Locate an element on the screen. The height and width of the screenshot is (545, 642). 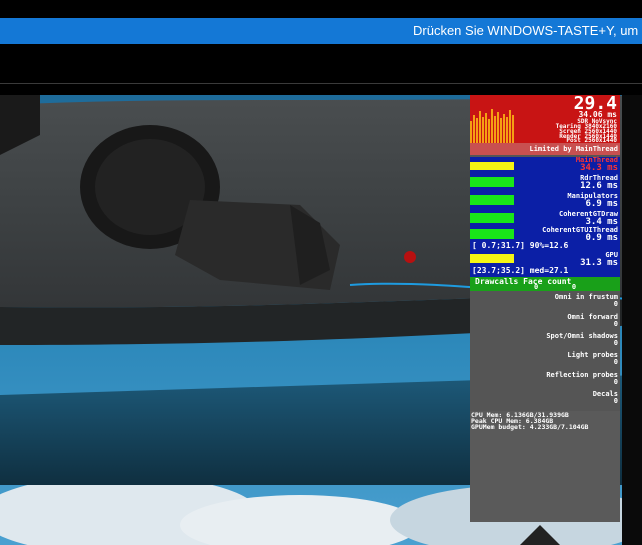
drawcalls-values: 0 0 is located at coordinates (555, 287).